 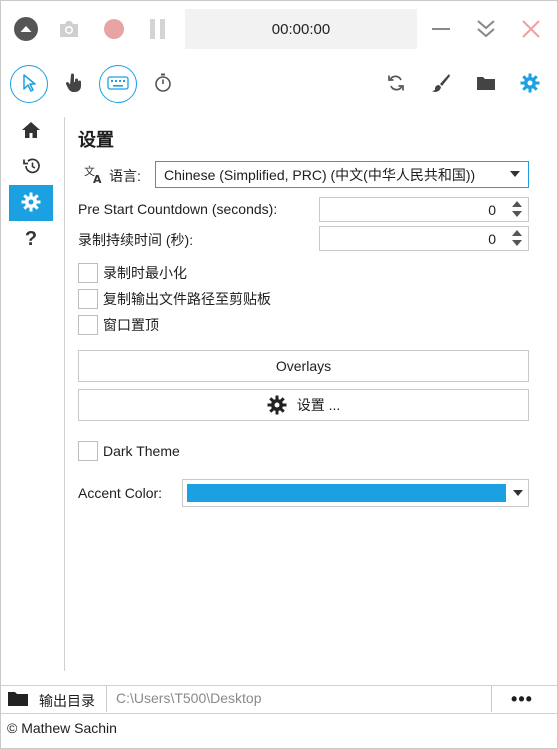 I want to click on refresh-icon, so click(x=396, y=84).